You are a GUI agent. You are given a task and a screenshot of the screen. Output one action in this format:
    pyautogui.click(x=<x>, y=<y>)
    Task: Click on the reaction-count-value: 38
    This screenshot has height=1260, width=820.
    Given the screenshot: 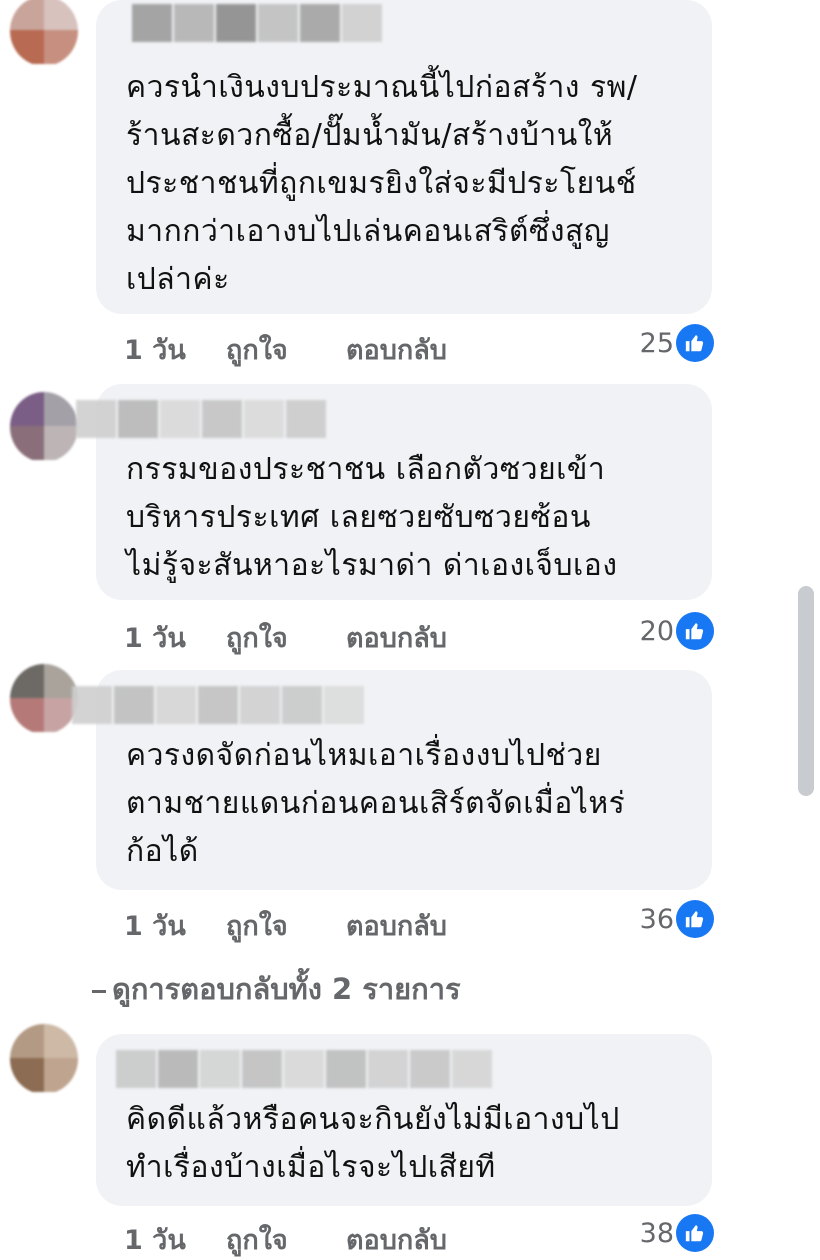 What is the action you would take?
    pyautogui.click(x=656, y=1233)
    